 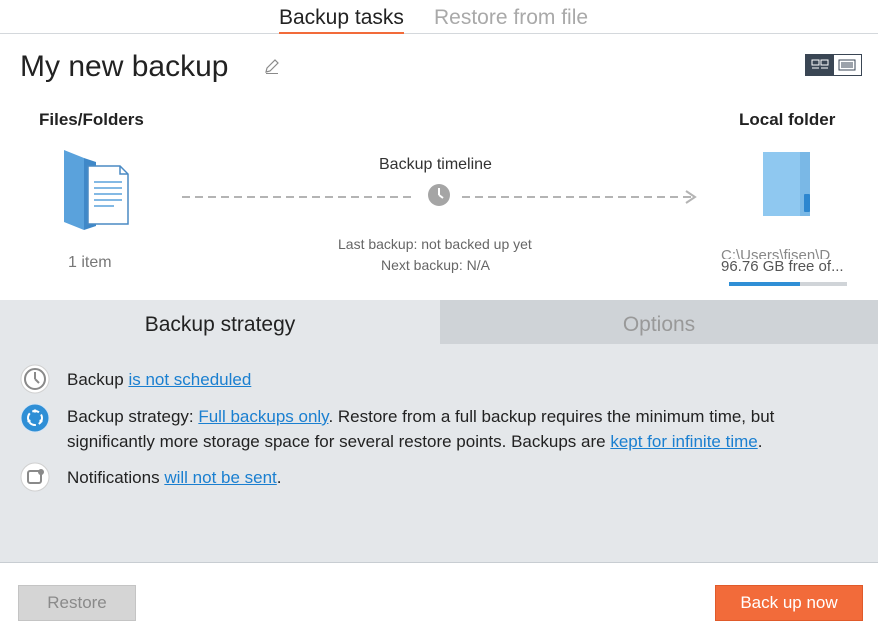 What do you see at coordinates (764, 284) in the screenshot?
I see `storage-usage-fill` at bounding box center [764, 284].